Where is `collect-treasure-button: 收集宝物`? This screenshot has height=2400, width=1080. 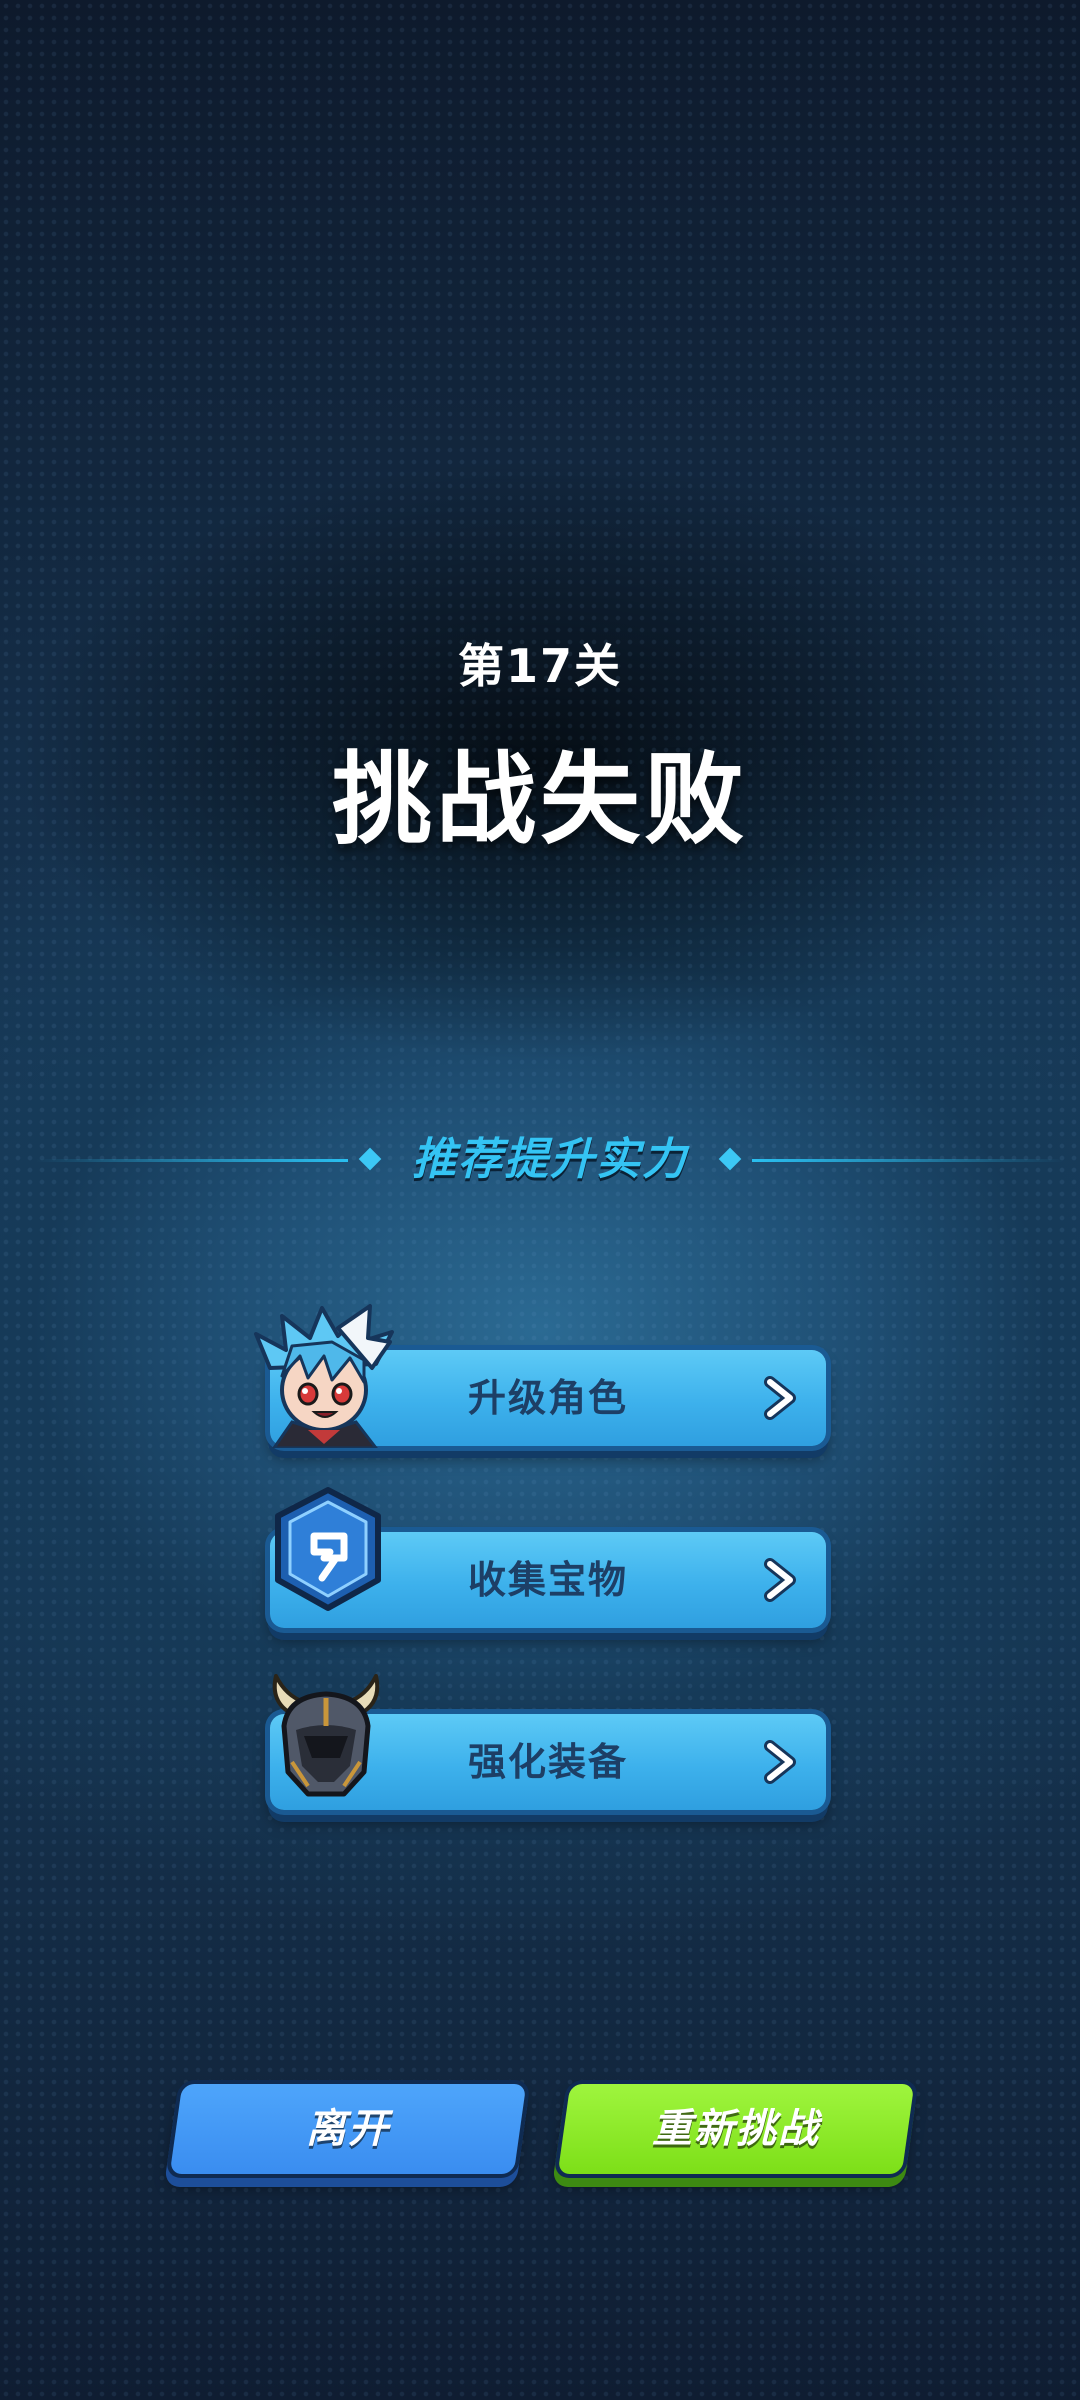
collect-treasure-button: 收集宝物 is located at coordinates (548, 1557).